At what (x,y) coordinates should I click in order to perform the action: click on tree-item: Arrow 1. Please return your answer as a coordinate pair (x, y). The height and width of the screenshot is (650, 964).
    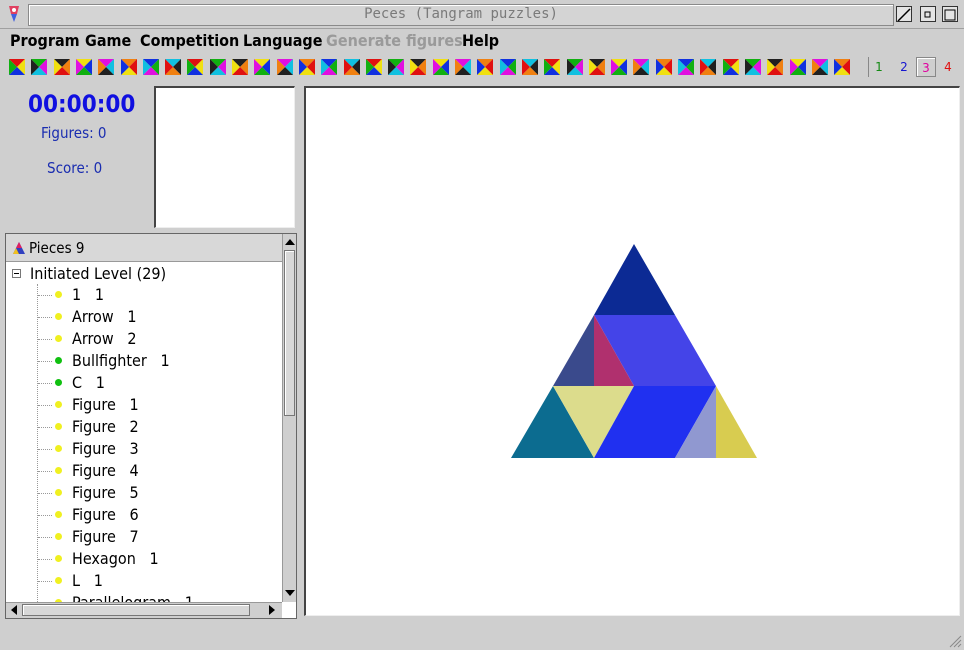
    Looking at the image, I should click on (158, 317).